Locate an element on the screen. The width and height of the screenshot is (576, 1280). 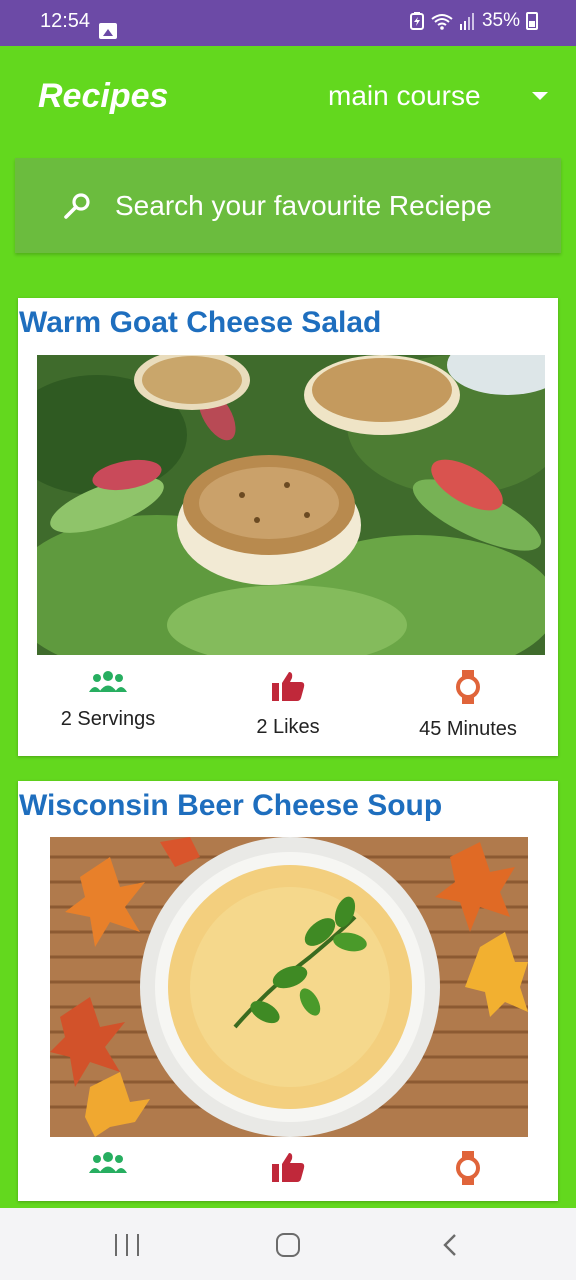
time-stat: 45 Minutes is located at coordinates (468, 705).